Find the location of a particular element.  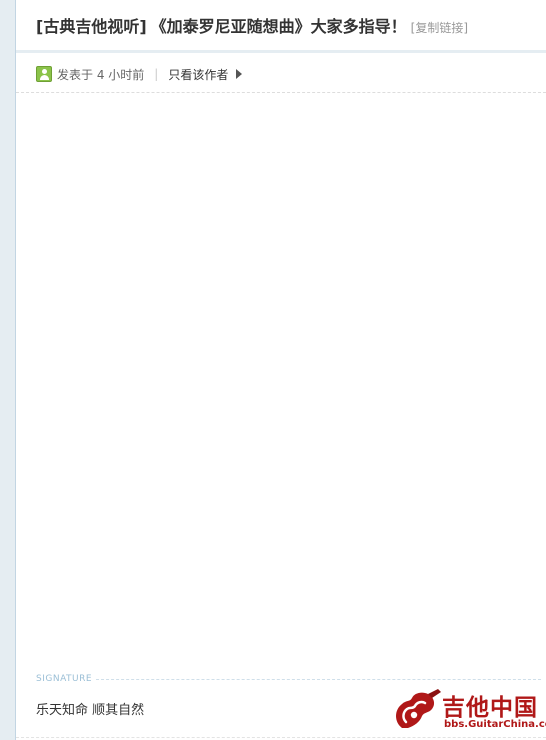

copy-link-button: [复制链接] is located at coordinates (439, 28).